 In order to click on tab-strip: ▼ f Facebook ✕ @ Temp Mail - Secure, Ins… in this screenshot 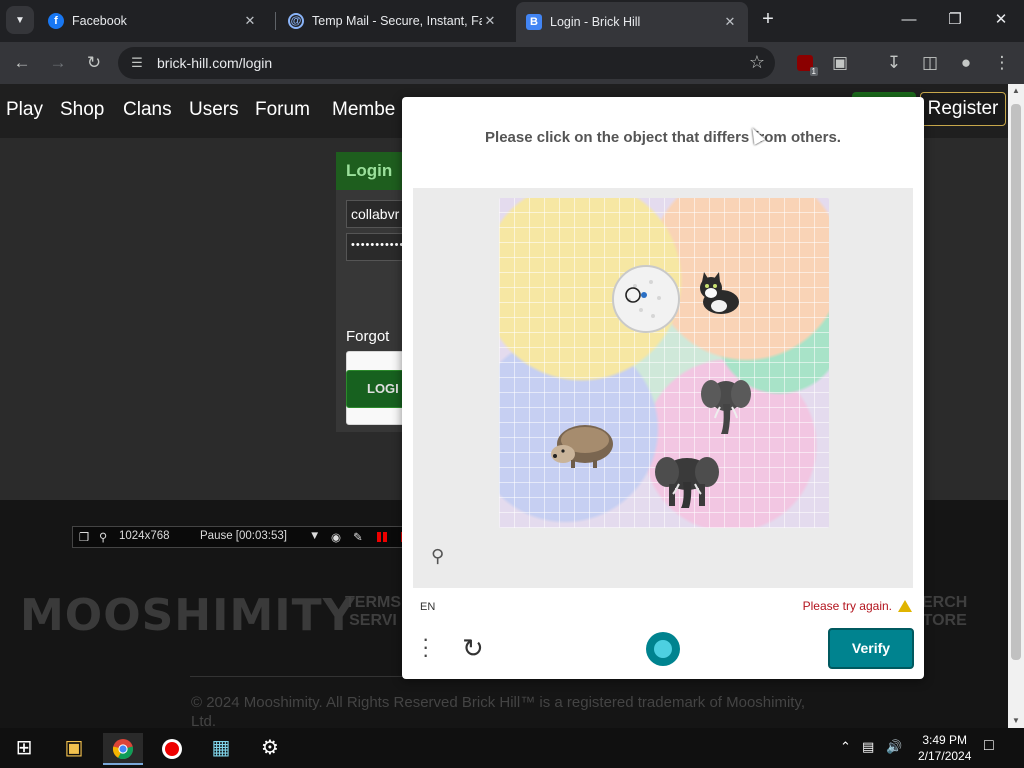, I will do `click(512, 21)`.